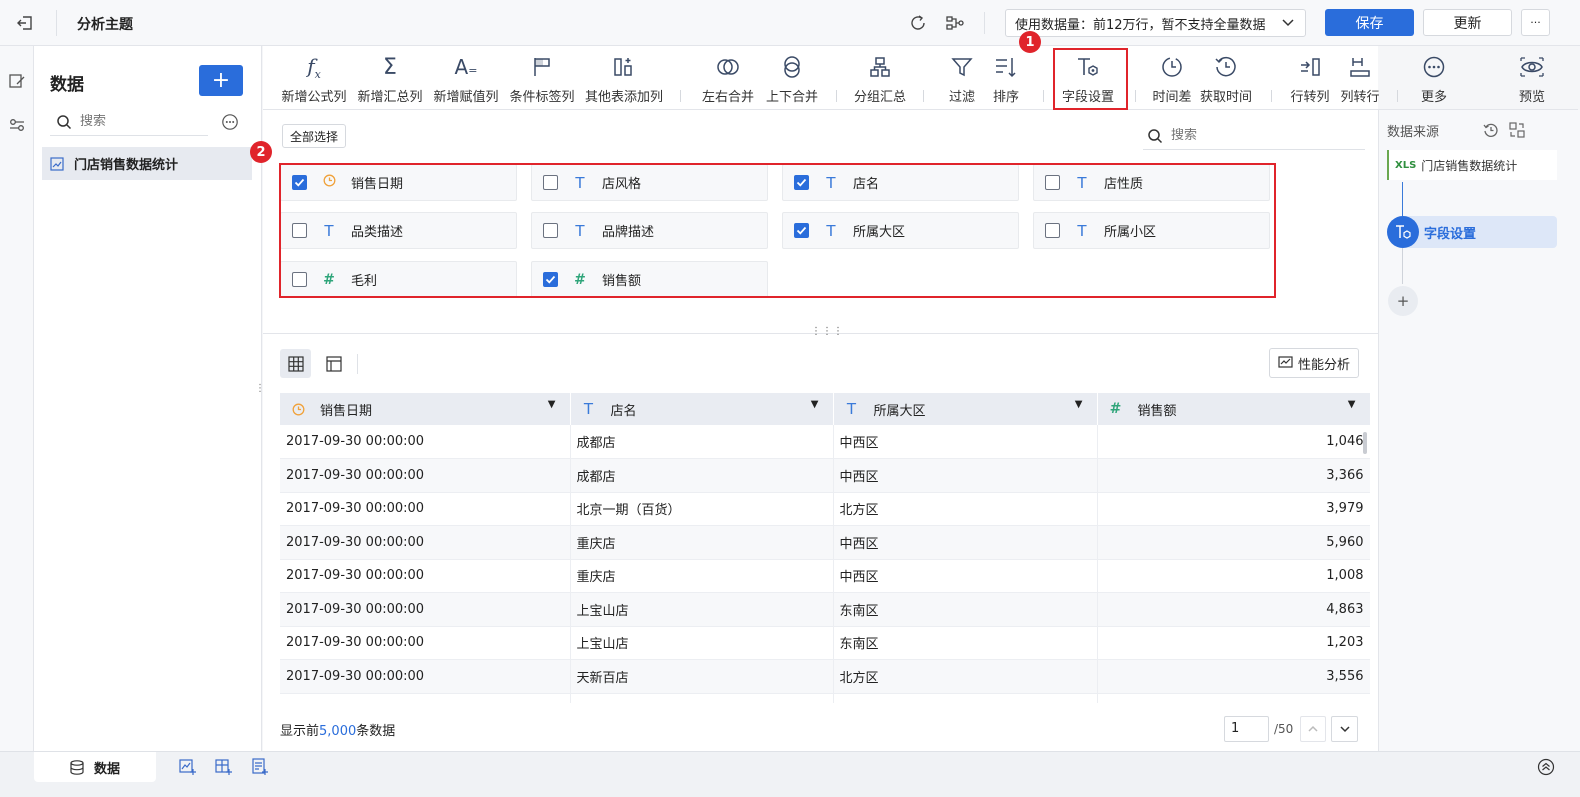  I want to click on more-menu-button: ···, so click(1535, 22).